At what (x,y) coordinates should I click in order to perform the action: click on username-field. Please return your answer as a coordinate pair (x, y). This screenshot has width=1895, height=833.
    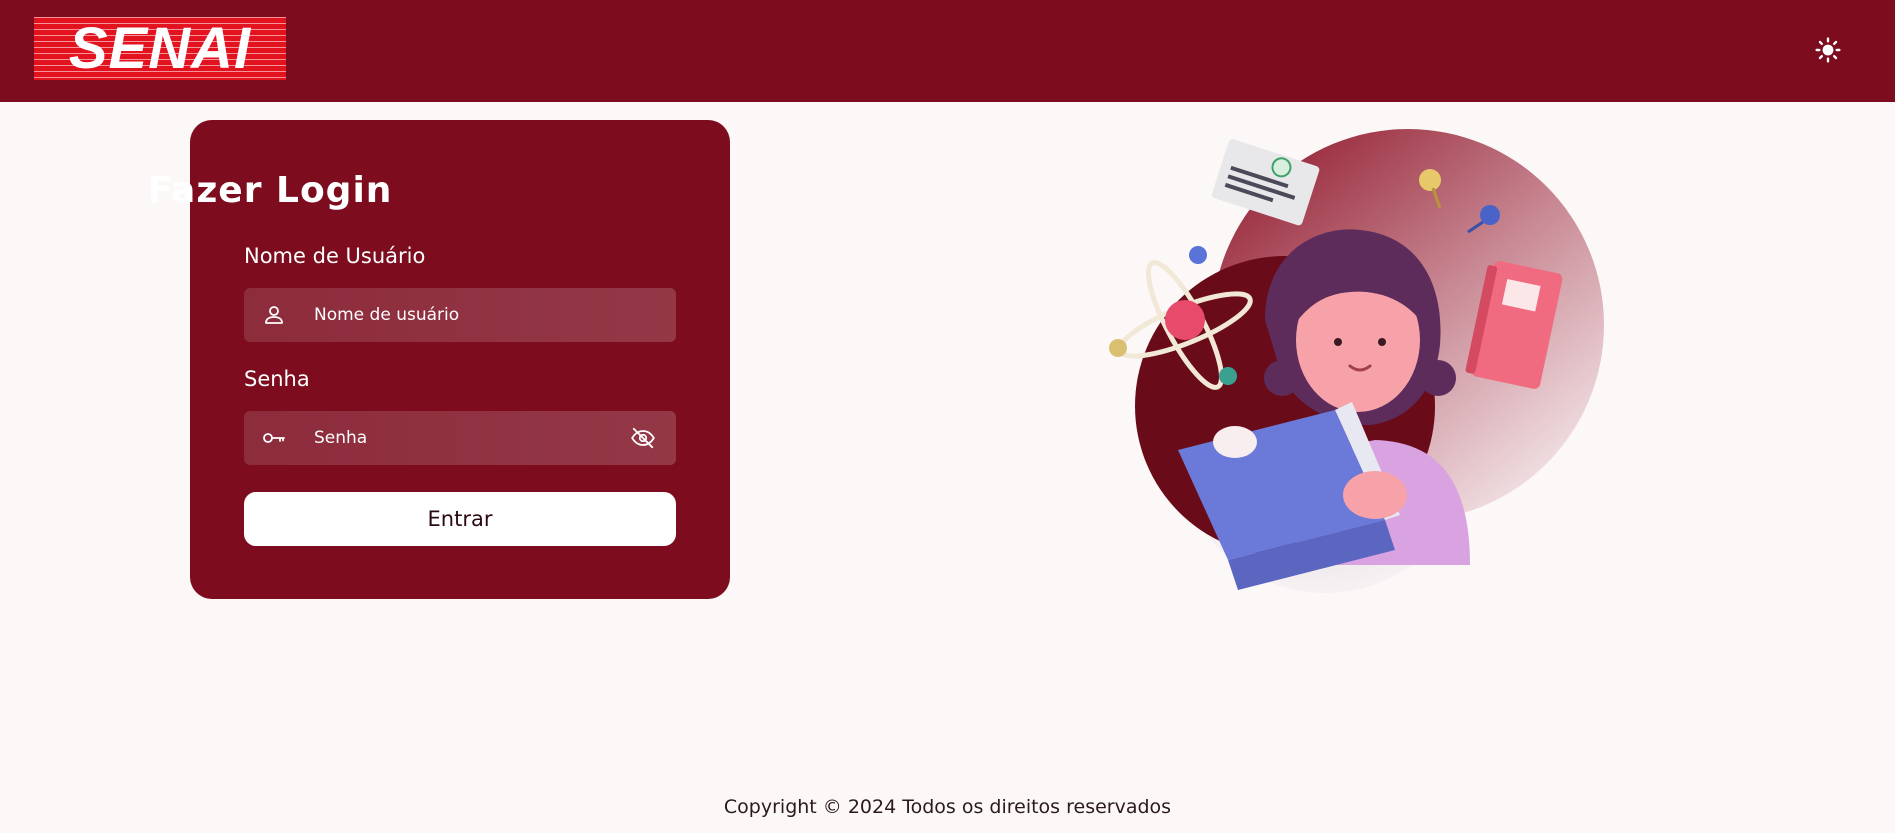
    Looking at the image, I should click on (460, 315).